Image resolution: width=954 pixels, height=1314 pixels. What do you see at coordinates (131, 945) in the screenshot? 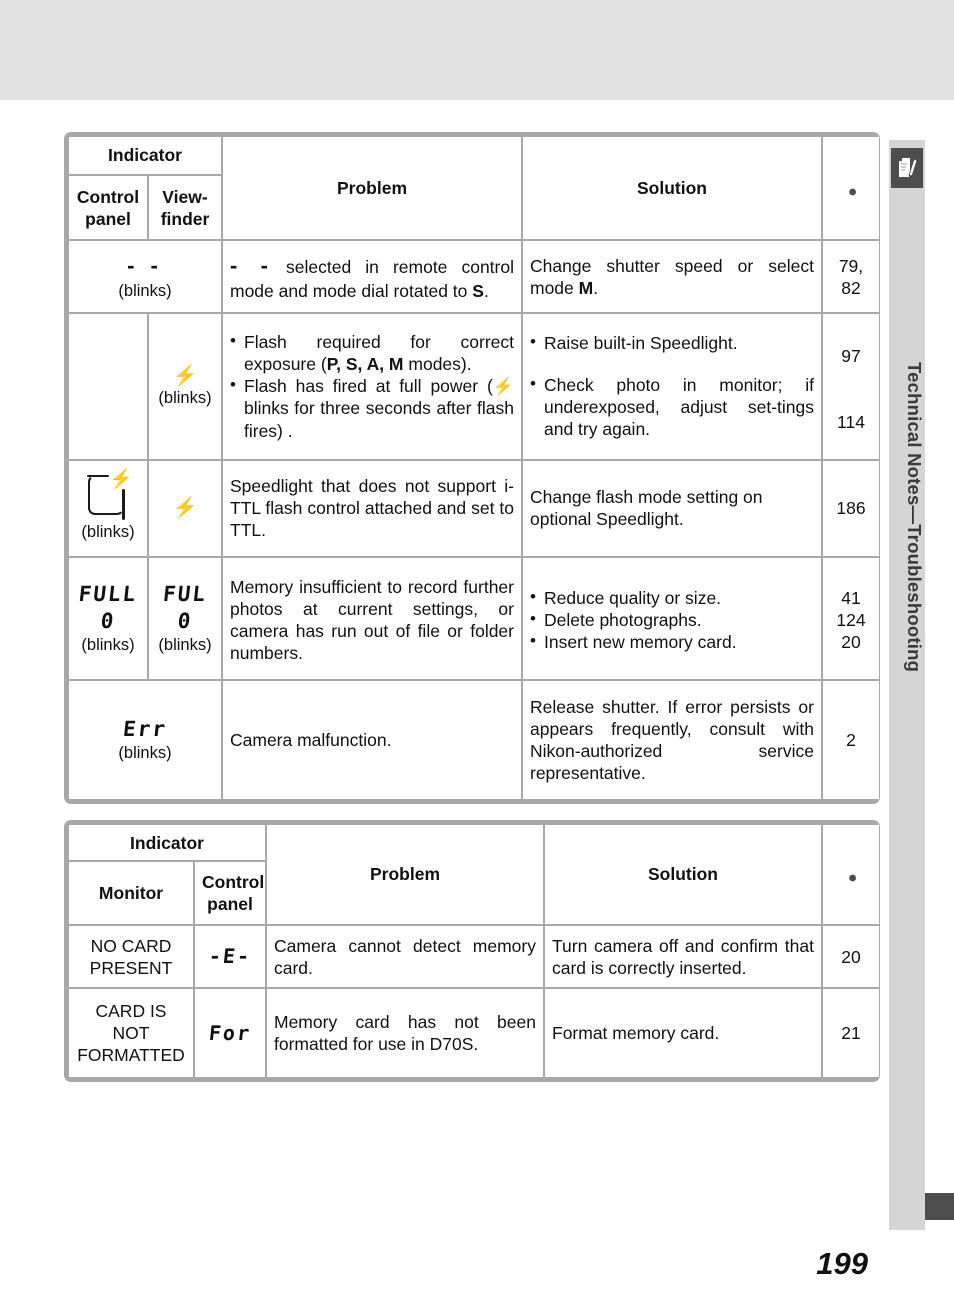
I see `t2row1-monitor-line1: NO CARD` at bounding box center [131, 945].